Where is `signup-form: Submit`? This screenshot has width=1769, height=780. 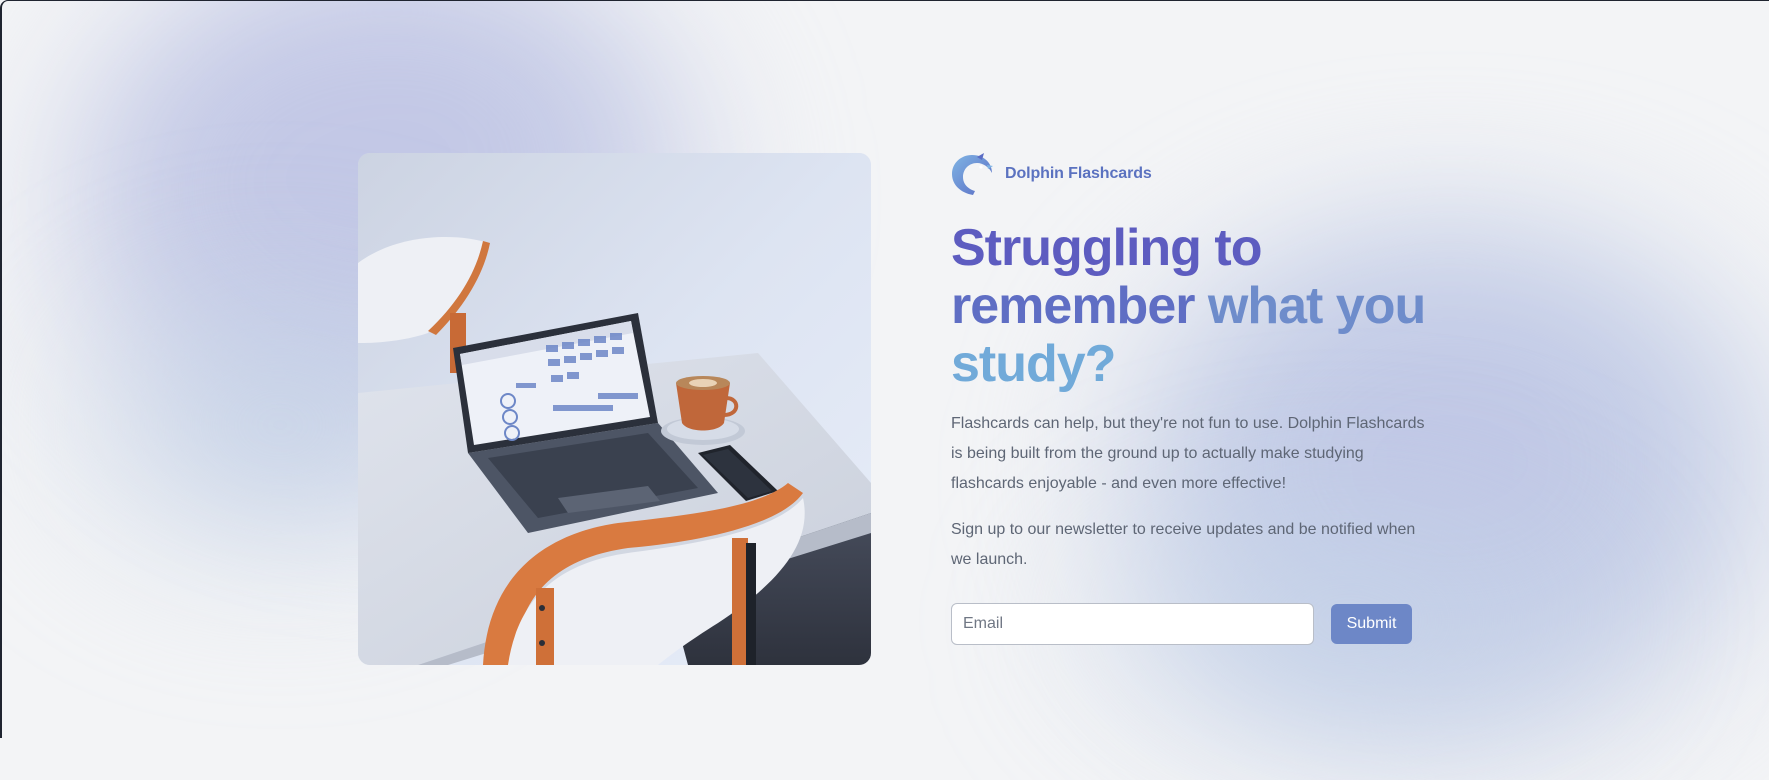
signup-form: Submit is located at coordinates (1191, 624).